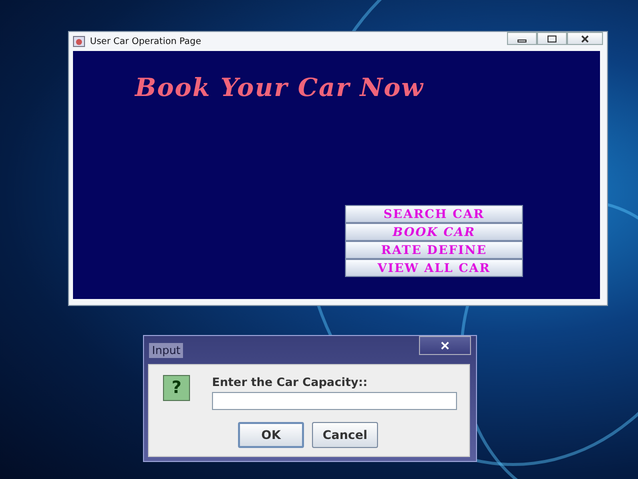 The width and height of the screenshot is (638, 479). Describe the element at coordinates (522, 38) in the screenshot. I see `minimize-button` at that location.